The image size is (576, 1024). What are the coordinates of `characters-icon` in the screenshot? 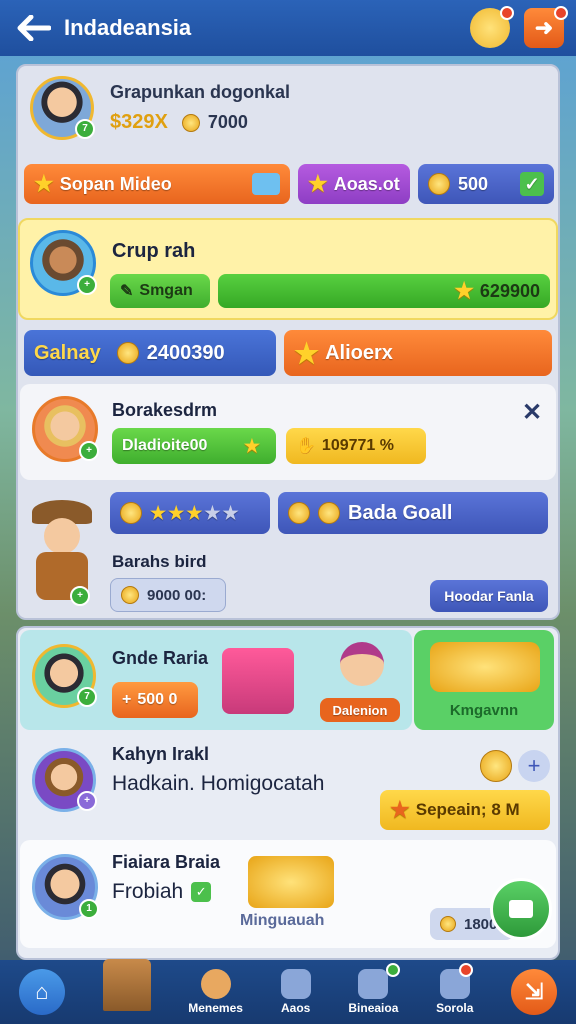 It's located at (215, 984).